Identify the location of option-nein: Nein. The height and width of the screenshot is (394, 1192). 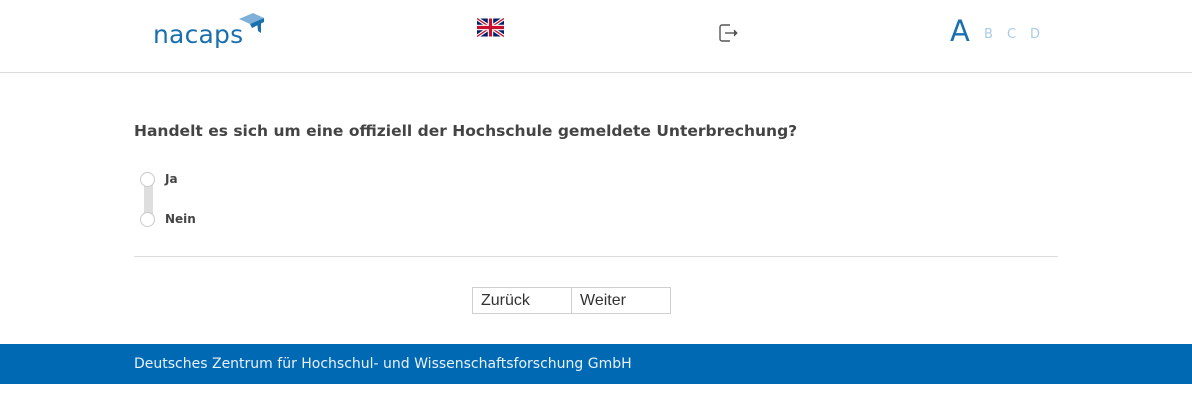
(180, 221).